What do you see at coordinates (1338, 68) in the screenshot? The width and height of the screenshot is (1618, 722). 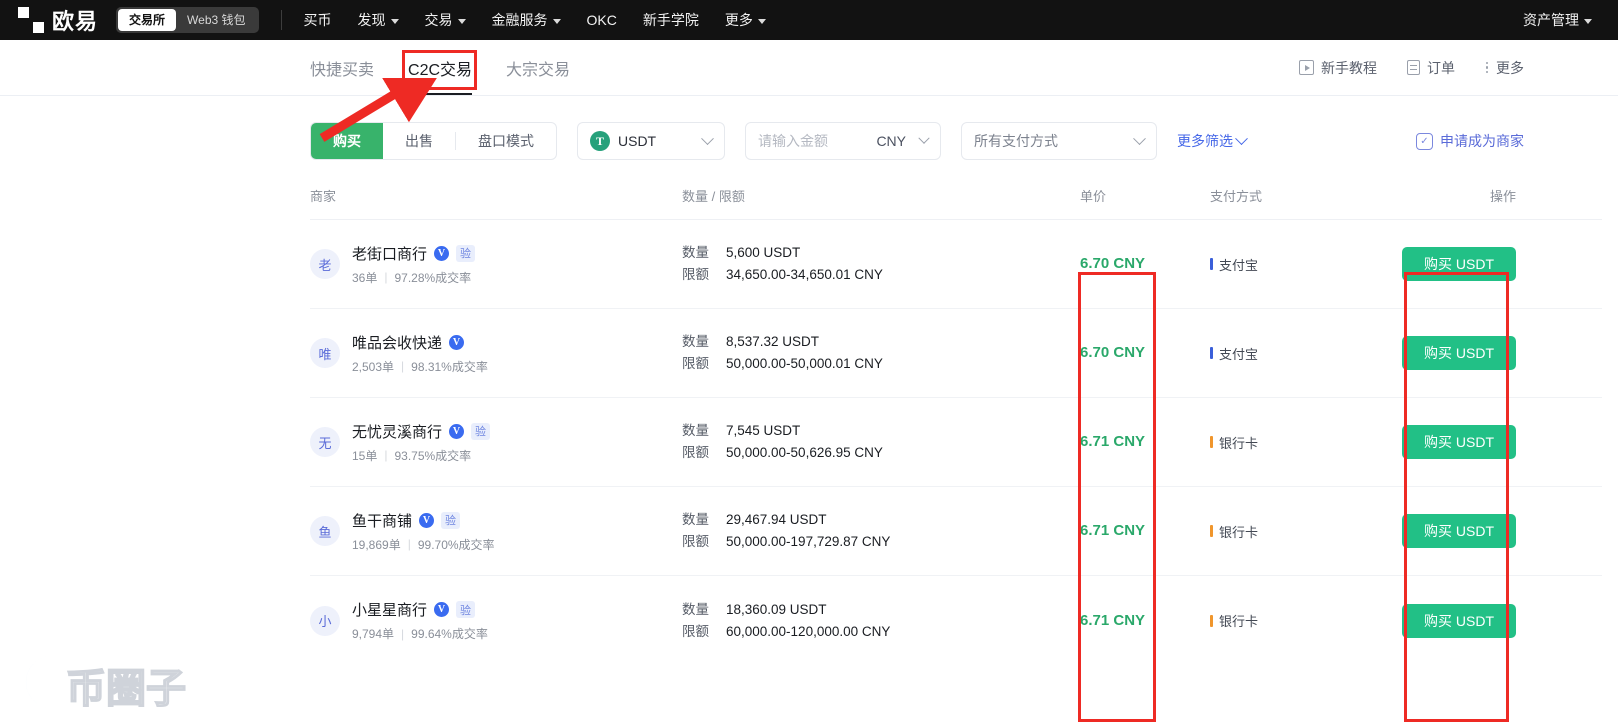 I see `beginner-tutorial-link: 新手教程` at bounding box center [1338, 68].